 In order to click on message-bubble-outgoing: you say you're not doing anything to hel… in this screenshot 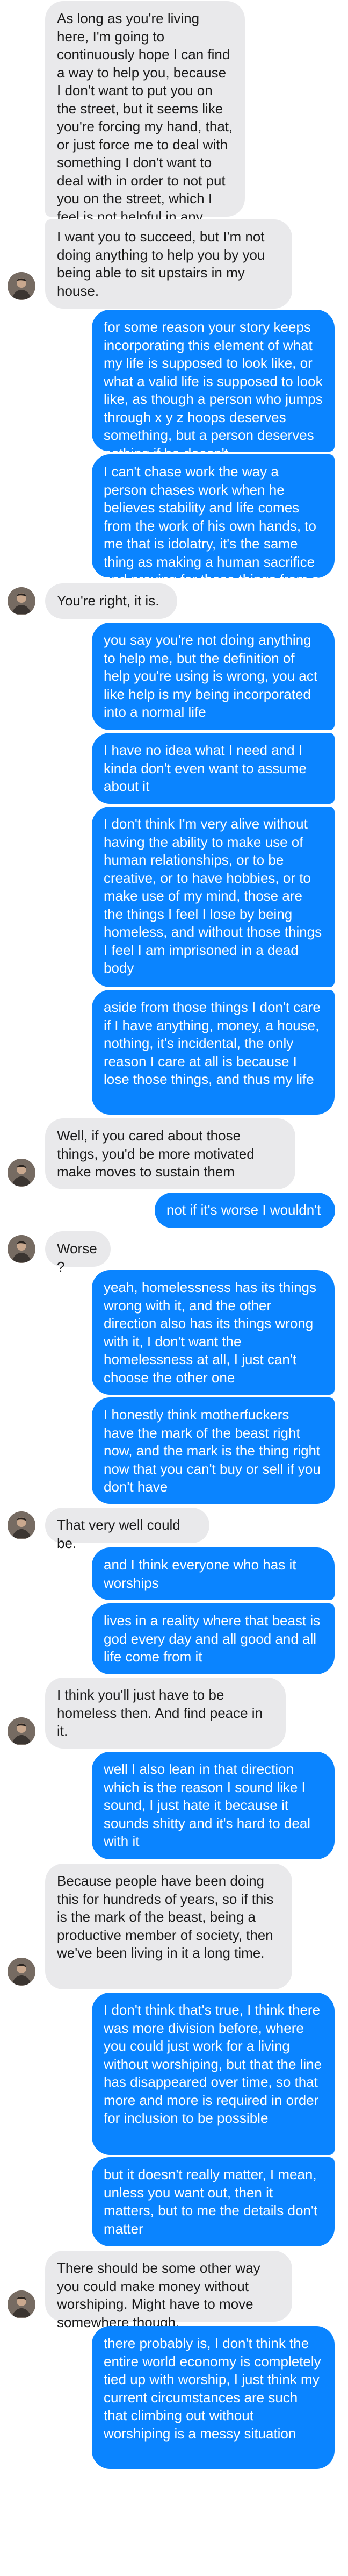, I will do `click(214, 676)`.